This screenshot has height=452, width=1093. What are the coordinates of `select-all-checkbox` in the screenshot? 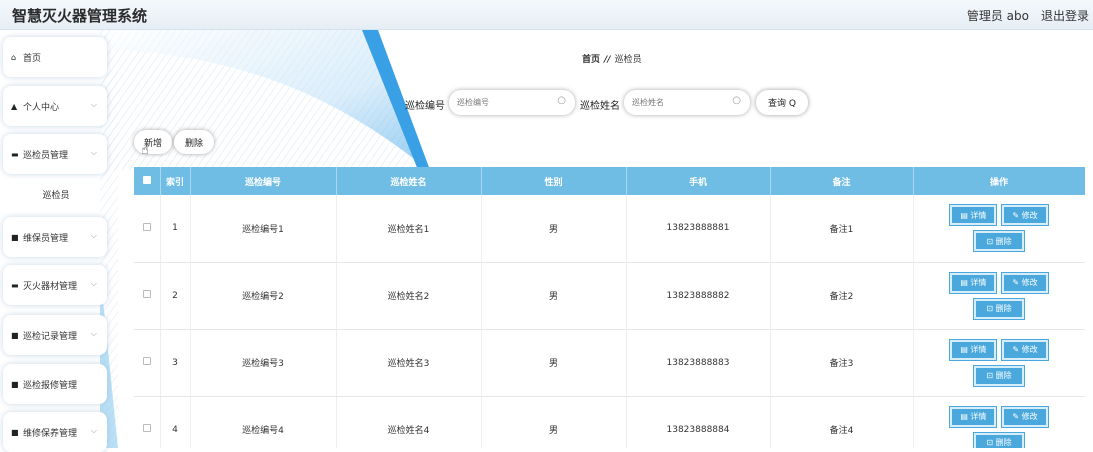 It's located at (146, 179).